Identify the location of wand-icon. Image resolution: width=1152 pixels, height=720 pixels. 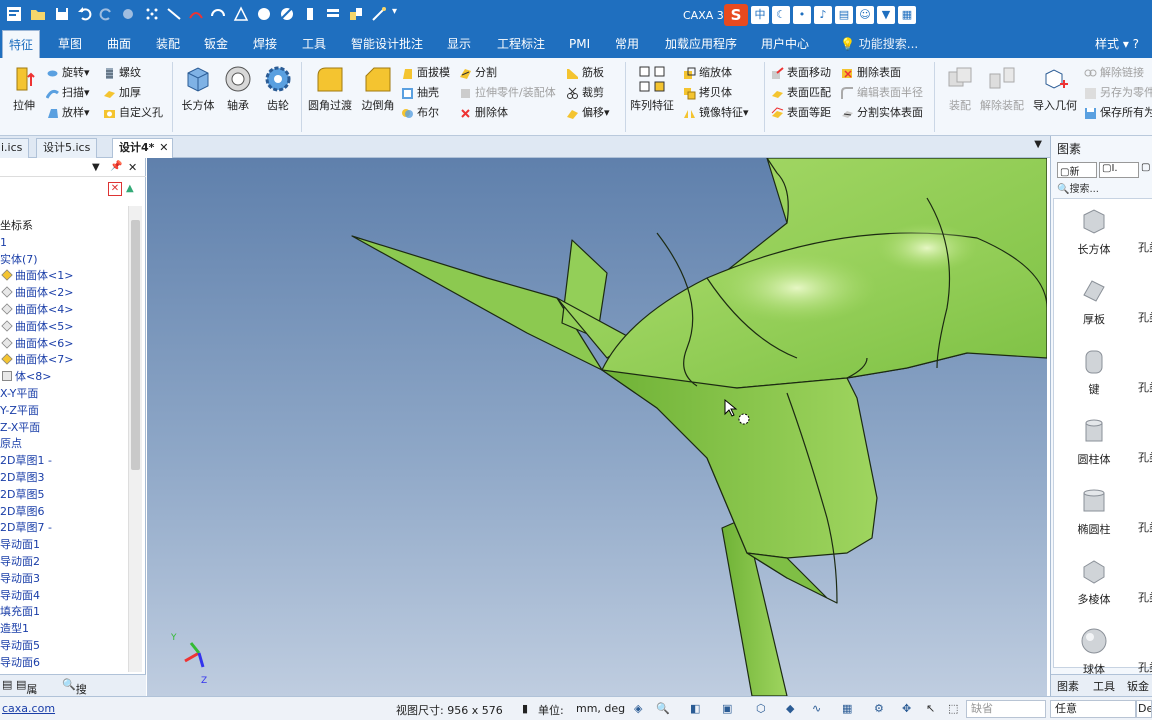
(379, 14).